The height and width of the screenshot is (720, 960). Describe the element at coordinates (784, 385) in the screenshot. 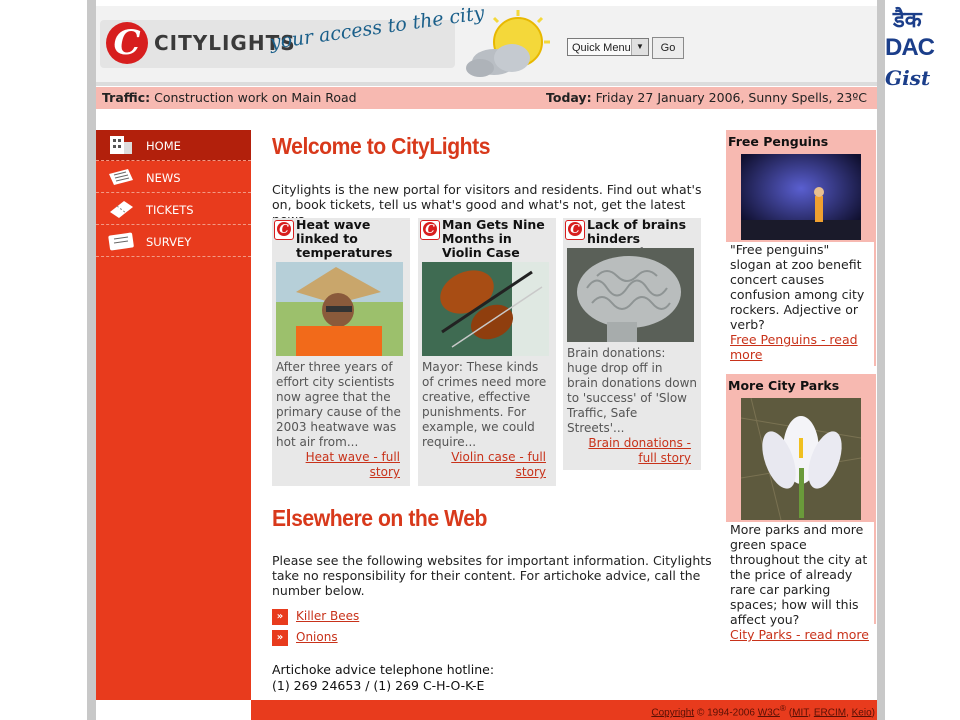

I see `box-title: More City Parks` at that location.